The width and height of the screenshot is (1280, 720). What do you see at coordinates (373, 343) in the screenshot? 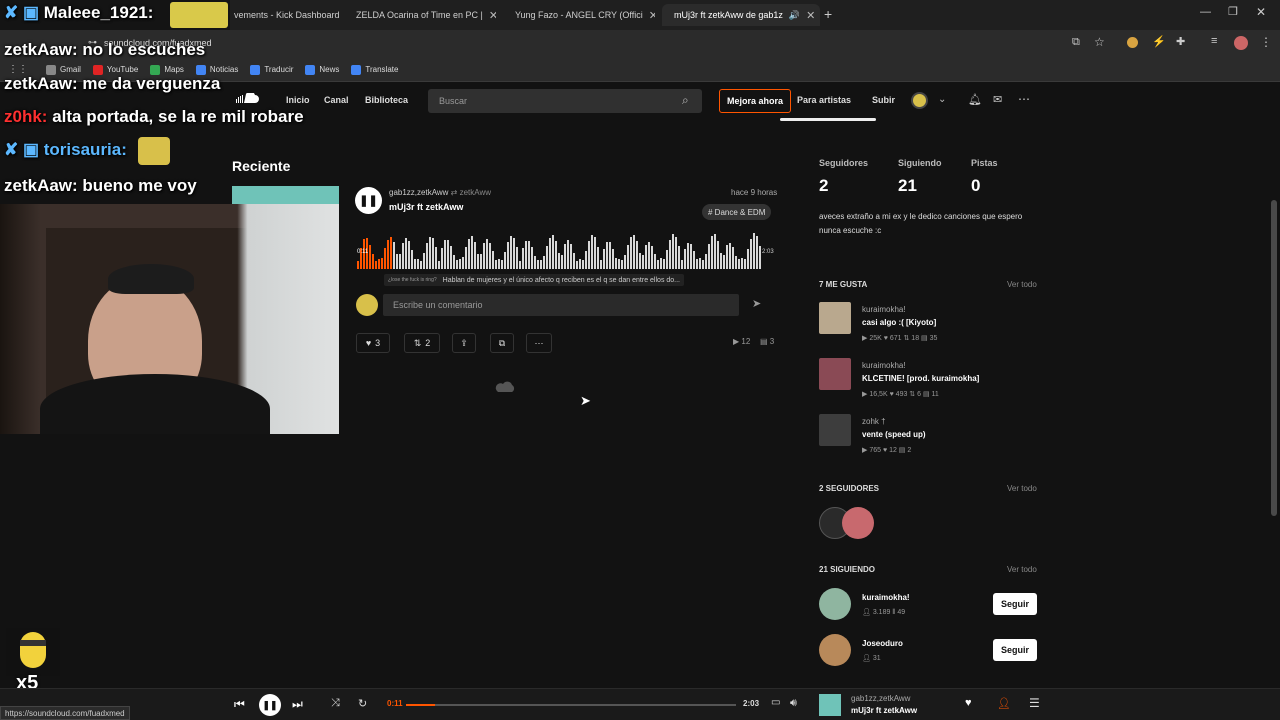
I see `like-button: ♥ 3` at bounding box center [373, 343].